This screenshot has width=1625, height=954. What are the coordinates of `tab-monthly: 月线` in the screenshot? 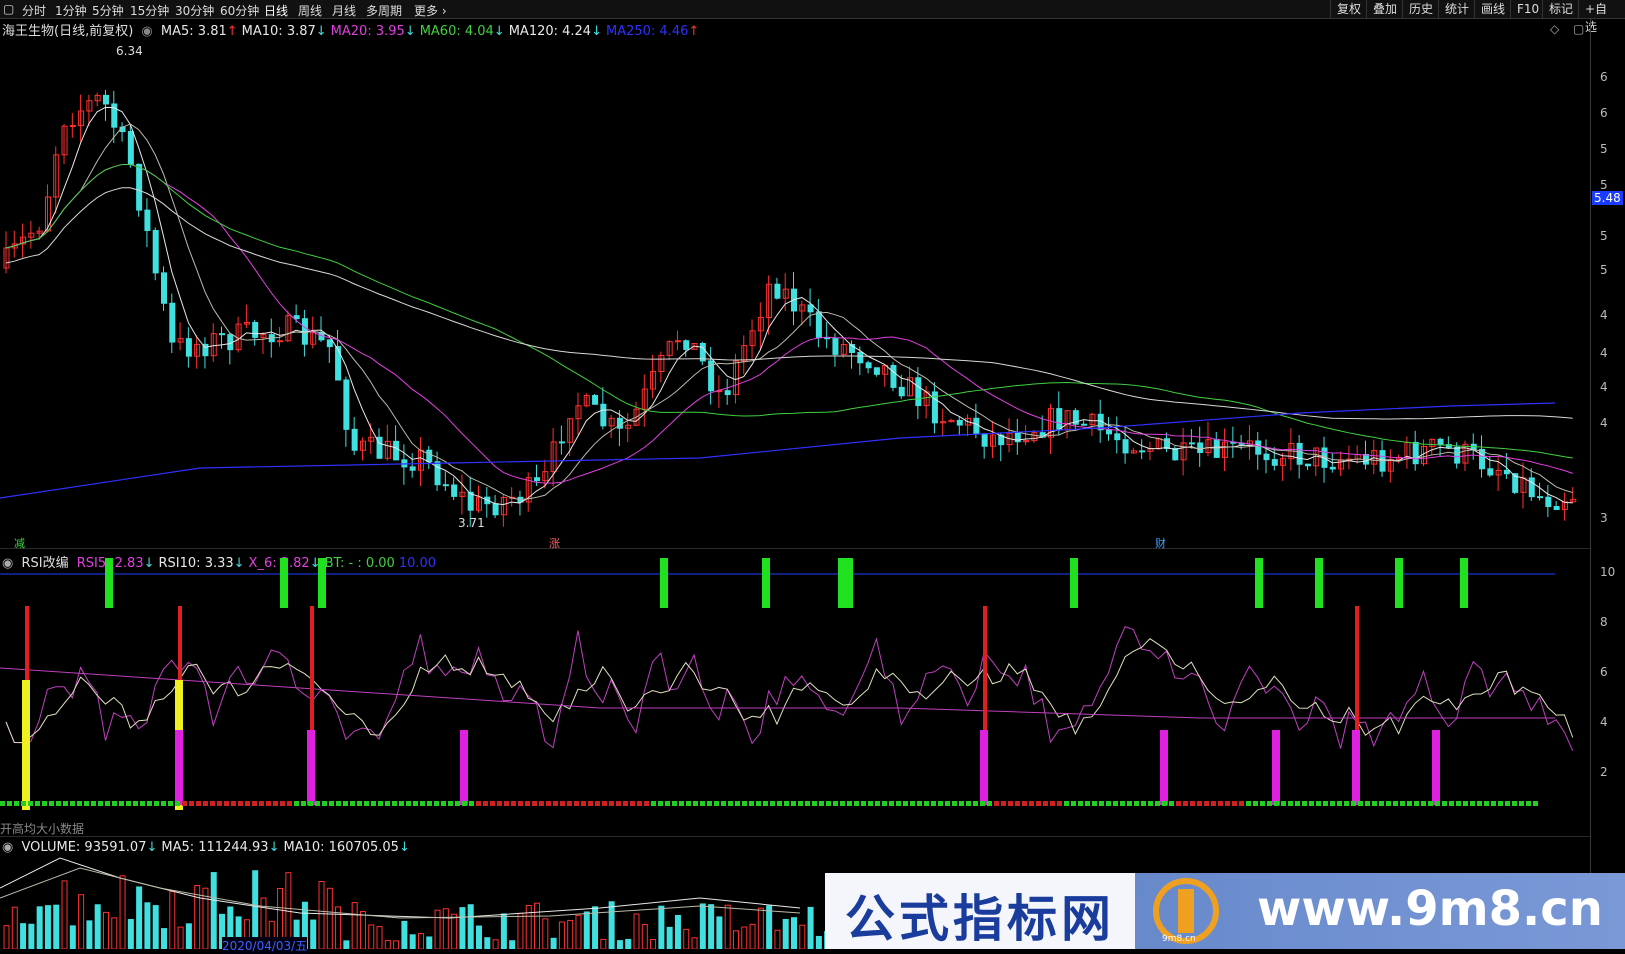 It's located at (344, 10).